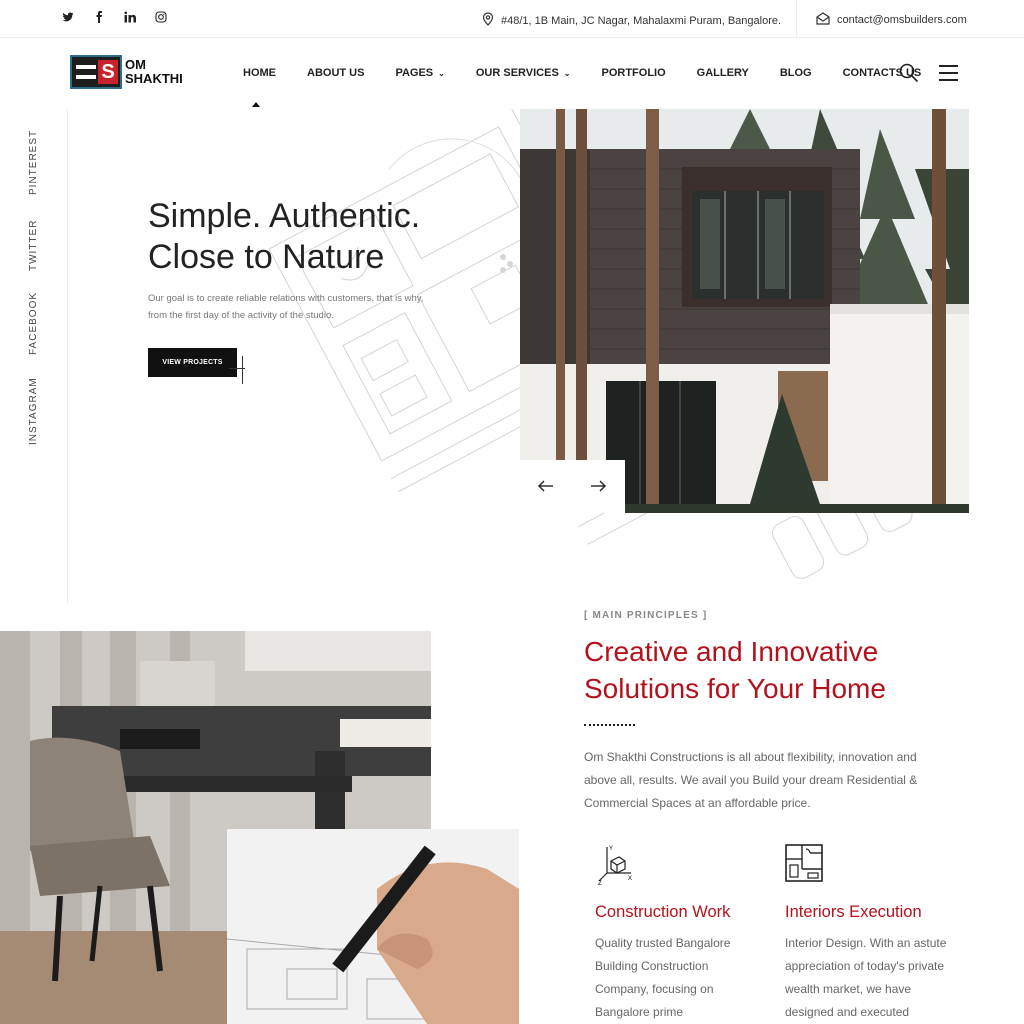 The width and height of the screenshot is (1024, 1024). I want to click on hero-title: Simple. Authentic. Close to Nature, so click(284, 236).